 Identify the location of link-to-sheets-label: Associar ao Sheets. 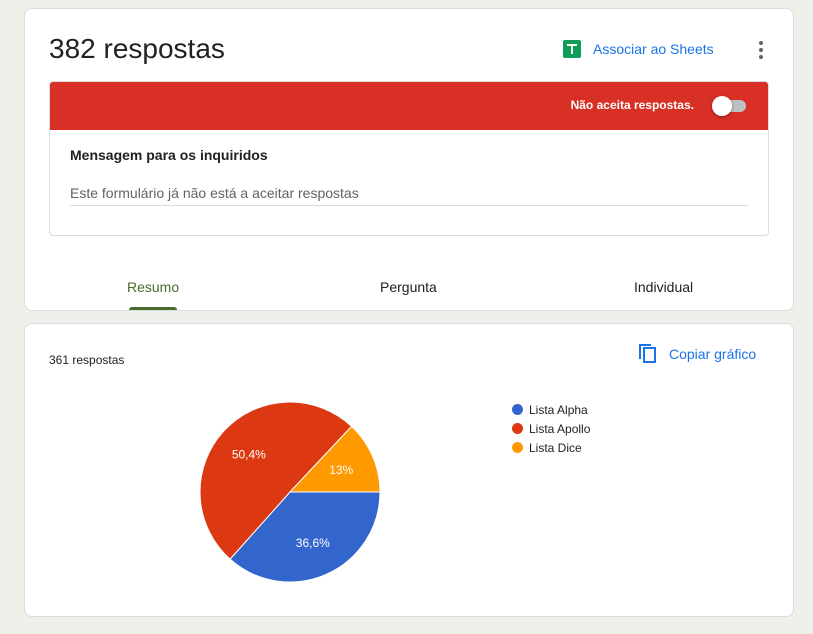
(653, 49).